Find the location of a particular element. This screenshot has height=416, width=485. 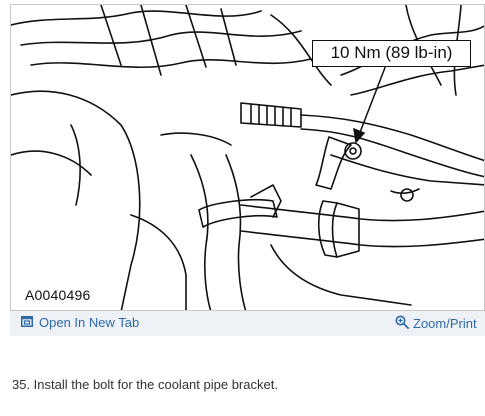

torque-callout: 10 Nm (89 lb-in) is located at coordinates (391, 53).